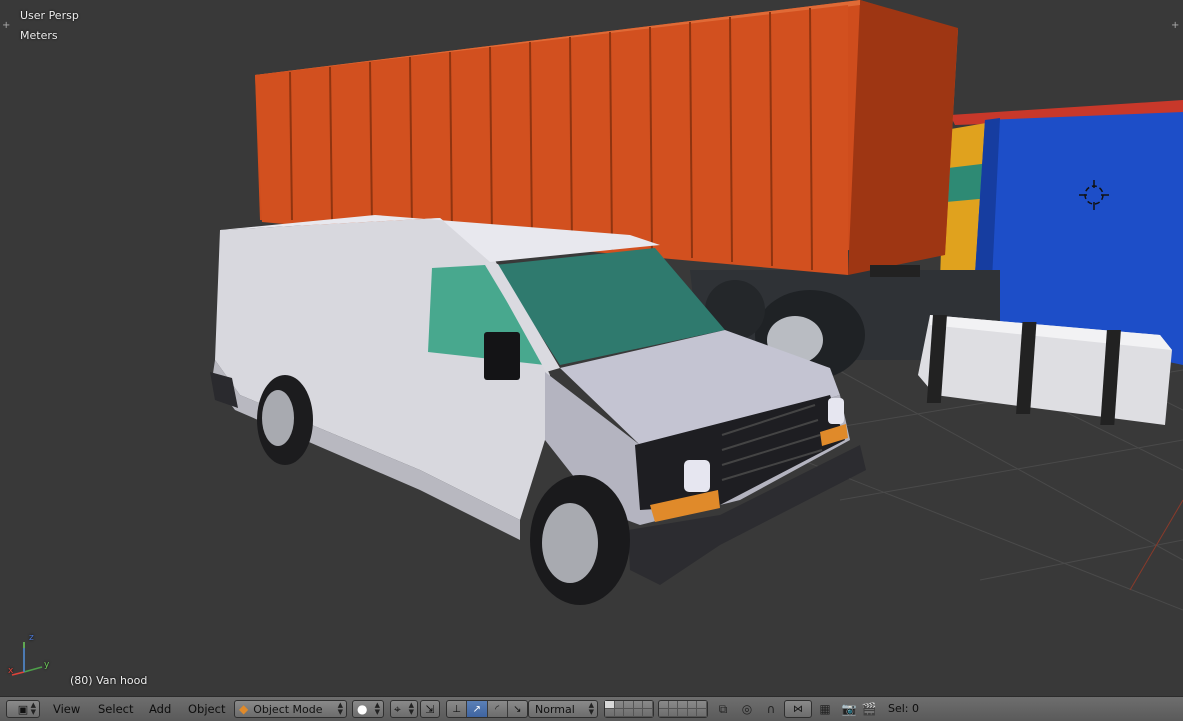 The width and height of the screenshot is (1183, 721). I want to click on lock-layers-icon: ⧉, so click(723, 709).